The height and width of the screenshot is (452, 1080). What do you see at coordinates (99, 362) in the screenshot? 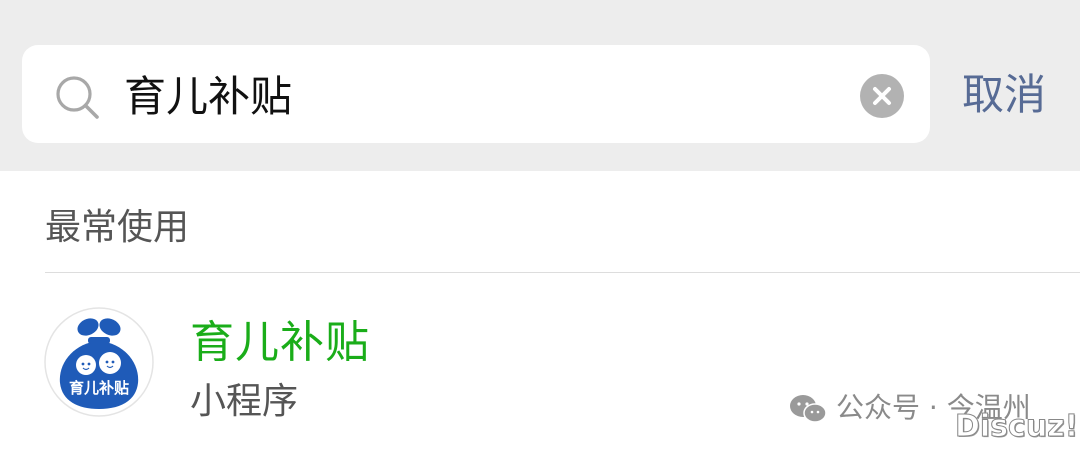
I see `app-icon: 育儿补贴` at bounding box center [99, 362].